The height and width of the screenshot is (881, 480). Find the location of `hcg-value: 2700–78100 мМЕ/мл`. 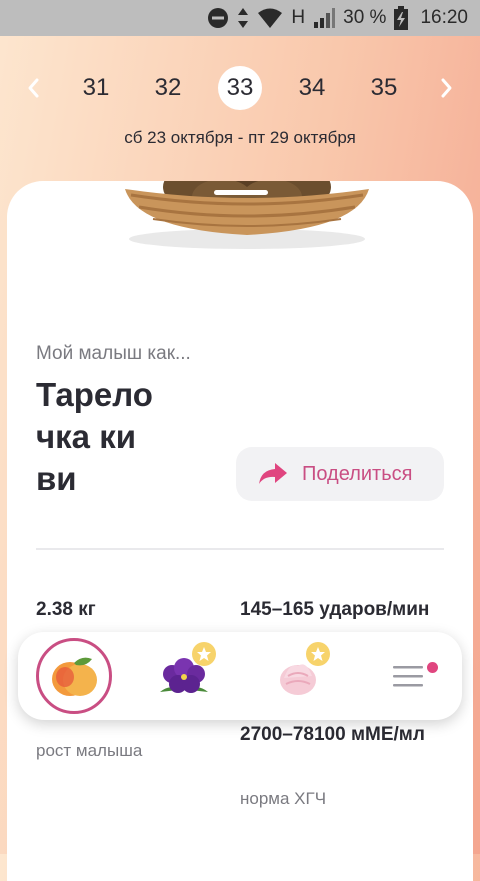

hcg-value: 2700–78100 мМЕ/мл is located at coordinates (332, 734).